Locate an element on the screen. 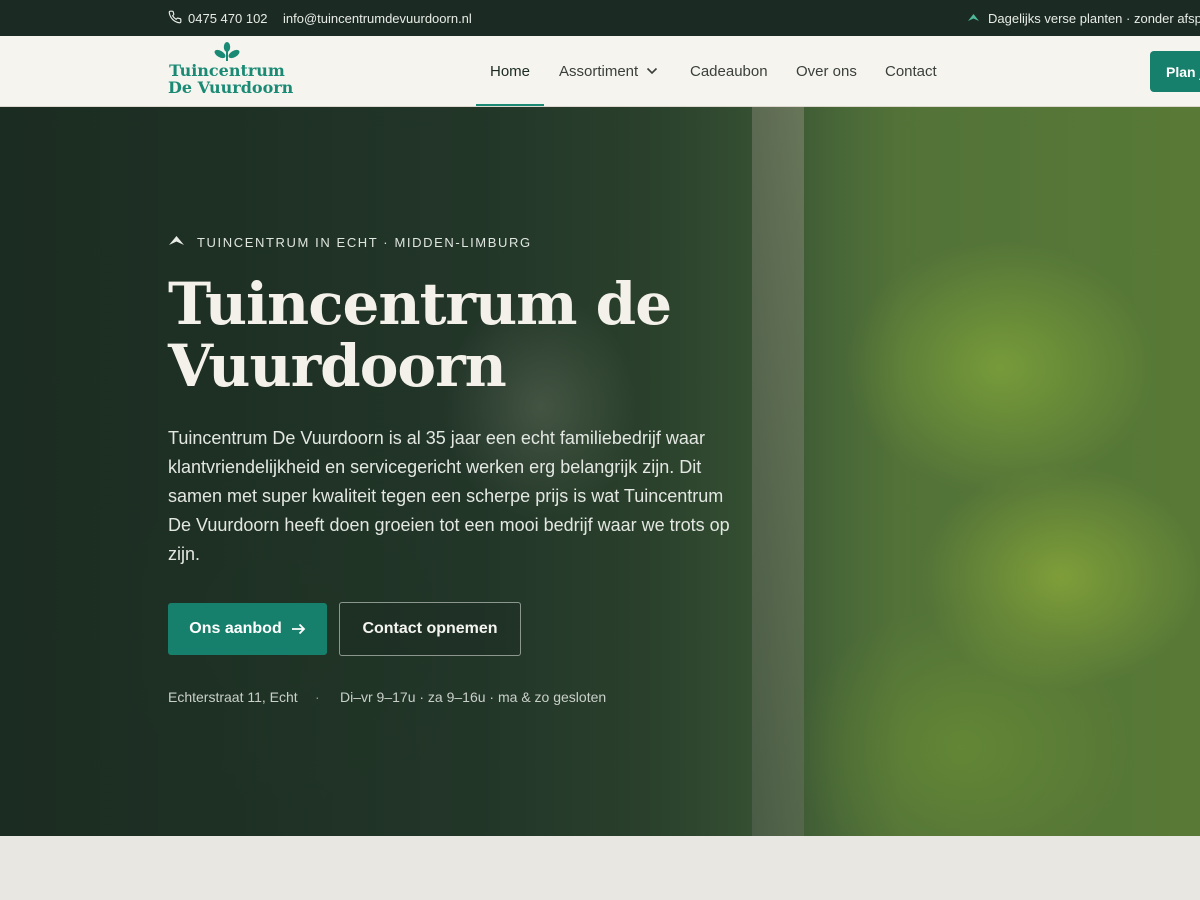  nav-cadeaubon-label: Cadeaubon is located at coordinates (729, 71).